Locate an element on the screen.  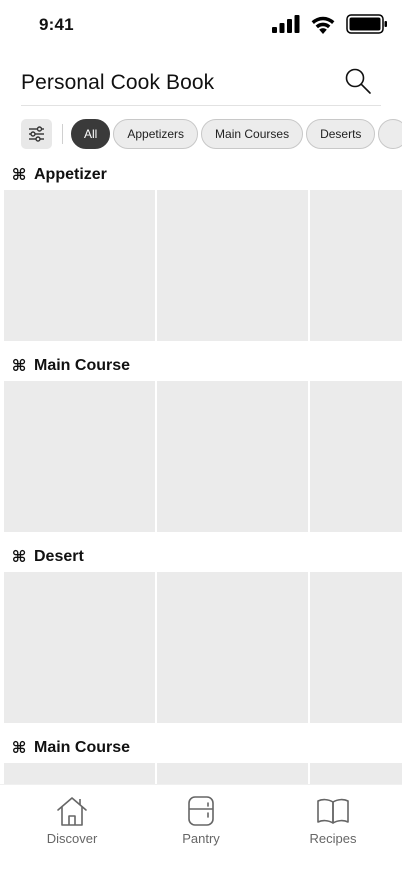
nav-discover: Discover is located at coordinates (72, 823).